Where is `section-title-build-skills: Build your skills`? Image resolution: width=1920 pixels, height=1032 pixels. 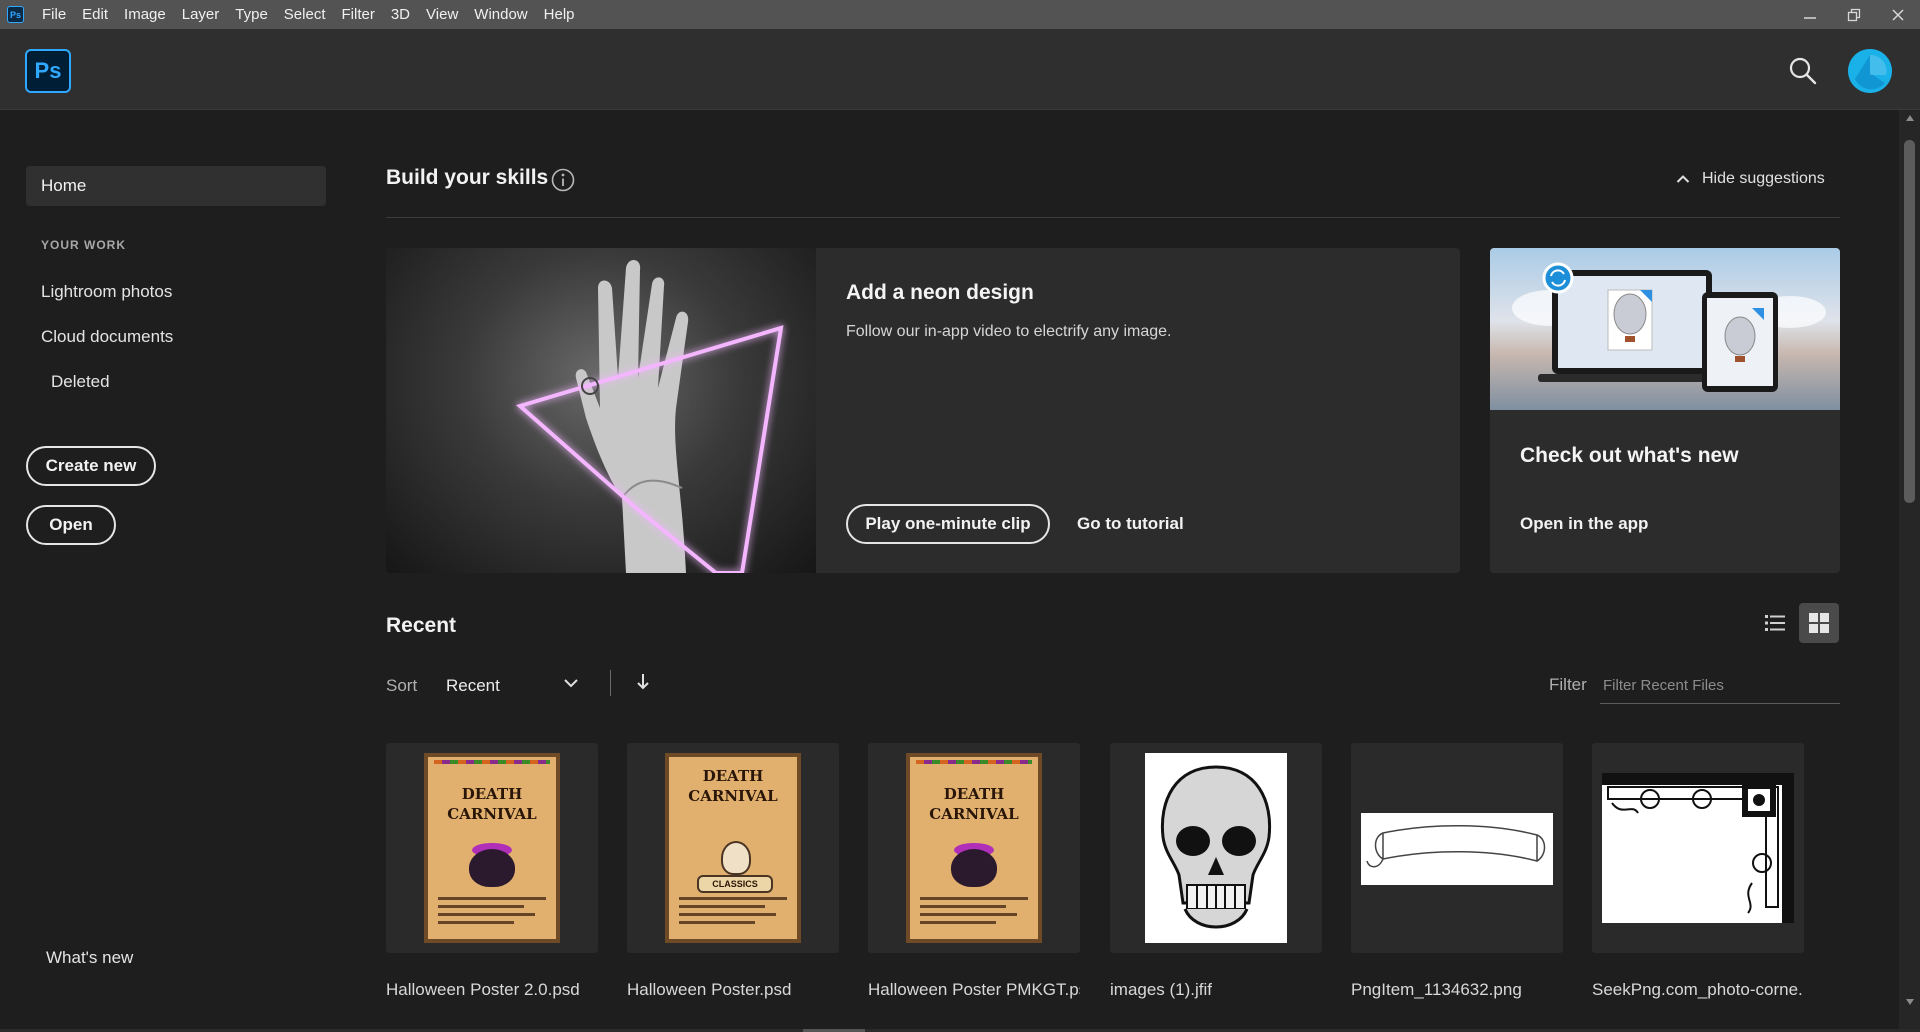
section-title-build-skills: Build your skills is located at coordinates (467, 177).